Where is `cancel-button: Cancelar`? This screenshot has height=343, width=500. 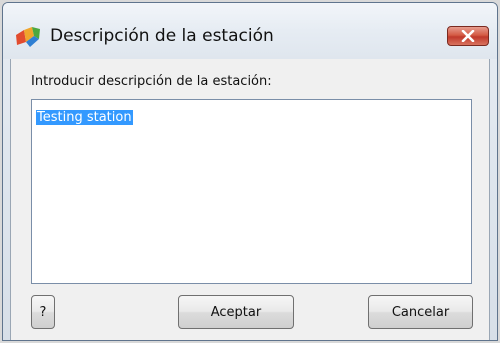
cancel-button: Cancelar is located at coordinates (420, 312).